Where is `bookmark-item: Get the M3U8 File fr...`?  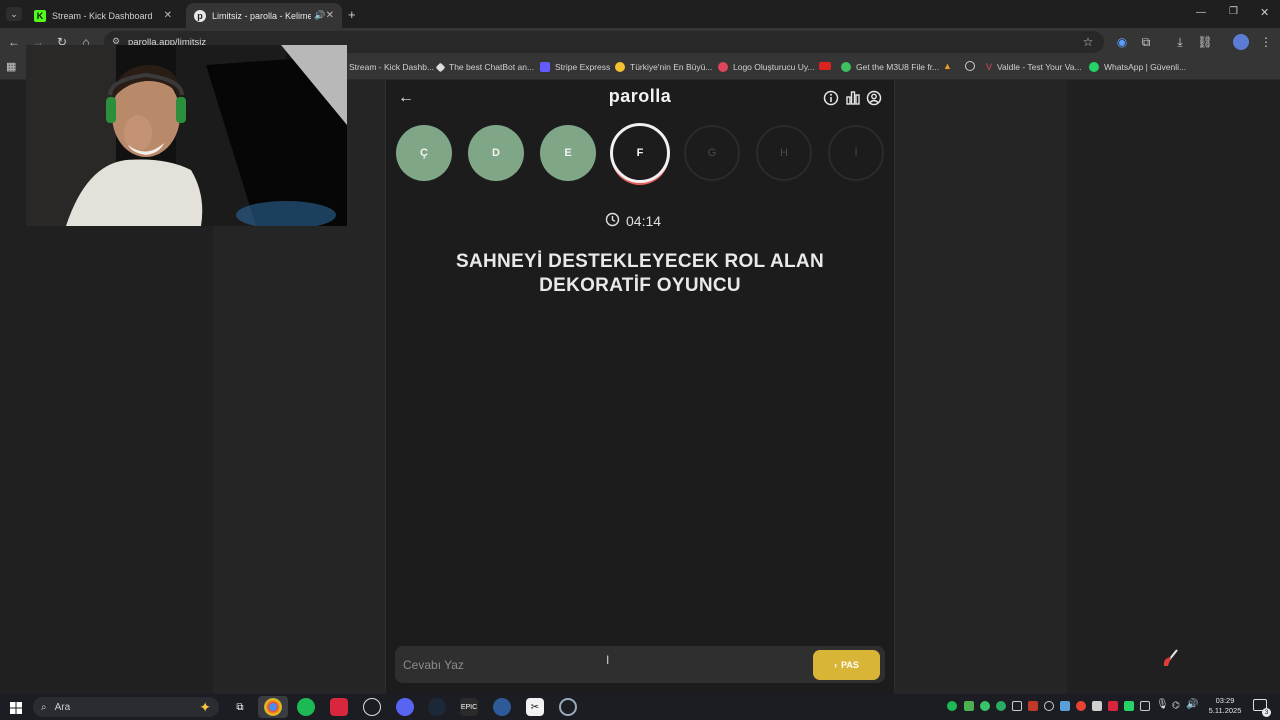 bookmark-item: Get the M3U8 File fr... is located at coordinates (890, 67).